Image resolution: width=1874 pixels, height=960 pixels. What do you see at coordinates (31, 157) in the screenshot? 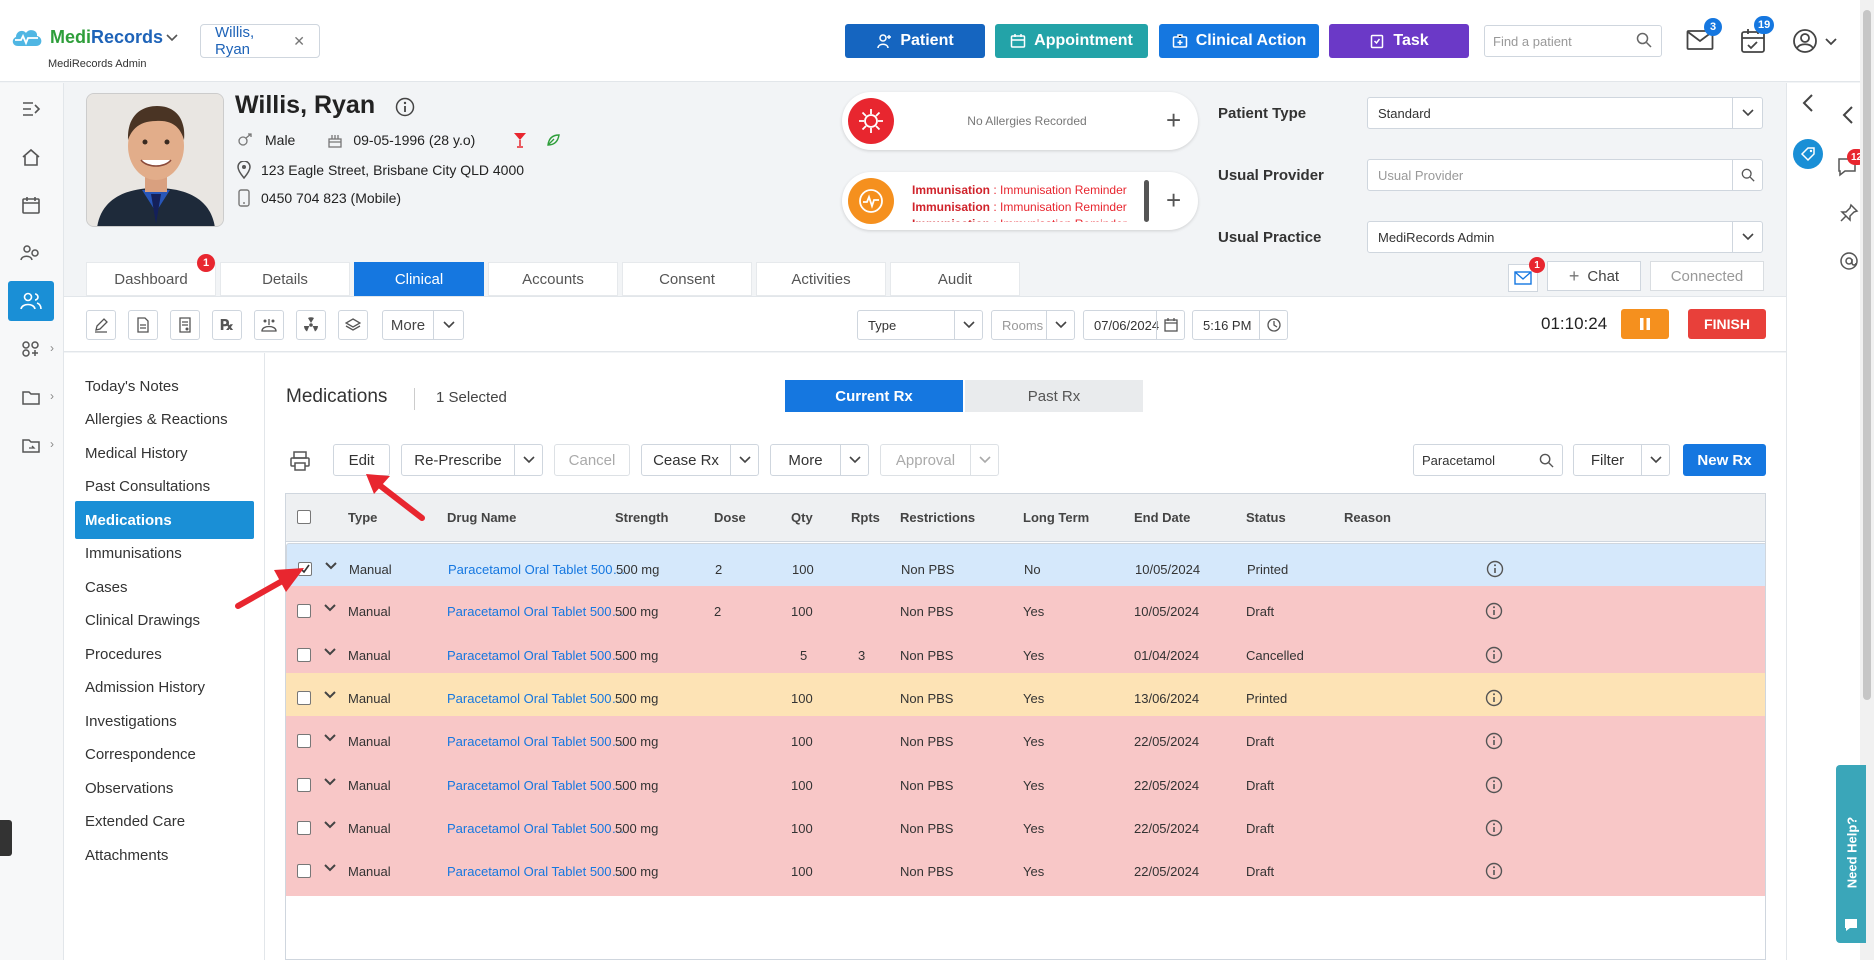
I see `rail-home` at bounding box center [31, 157].